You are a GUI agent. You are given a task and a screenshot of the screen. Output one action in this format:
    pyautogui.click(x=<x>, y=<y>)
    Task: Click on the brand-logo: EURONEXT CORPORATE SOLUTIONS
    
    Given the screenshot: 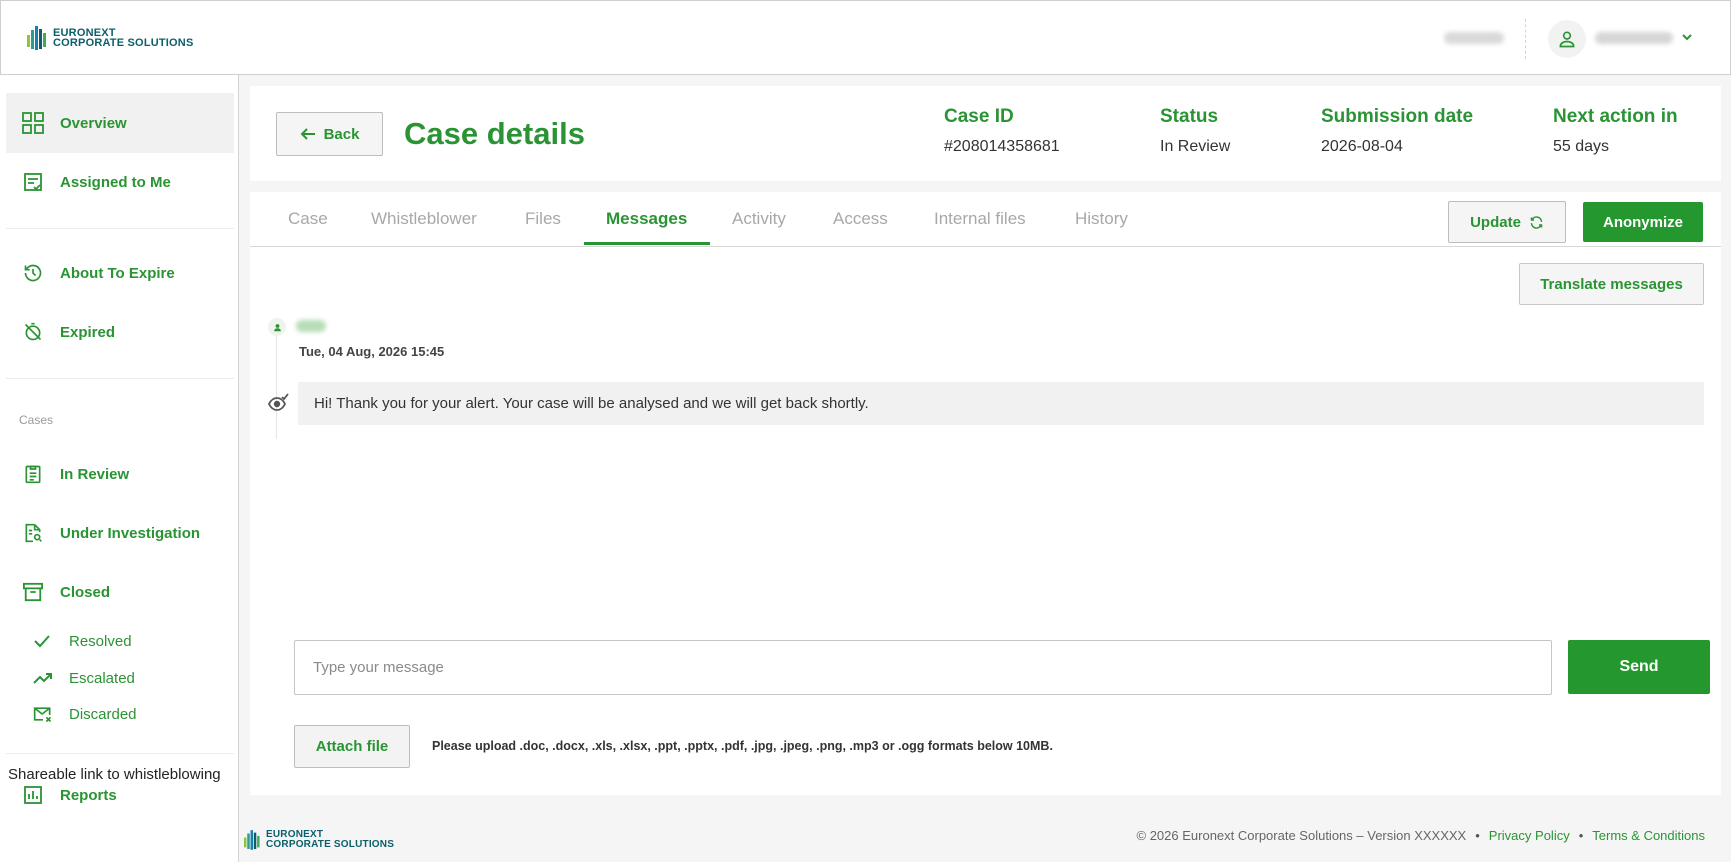 What is the action you would take?
    pyautogui.click(x=110, y=38)
    